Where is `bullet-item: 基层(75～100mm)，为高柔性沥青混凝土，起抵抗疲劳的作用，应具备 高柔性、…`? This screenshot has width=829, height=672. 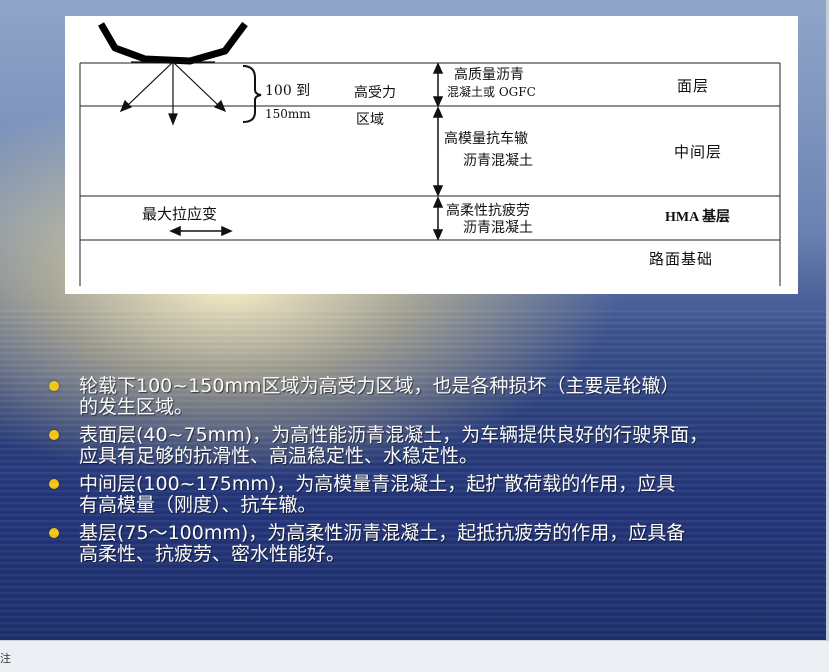 bullet-item: 基层(75～100mm)，为高柔性沥青混凝土，起抵抗疲劳的作用，应具备 高柔性、… is located at coordinates (429, 544).